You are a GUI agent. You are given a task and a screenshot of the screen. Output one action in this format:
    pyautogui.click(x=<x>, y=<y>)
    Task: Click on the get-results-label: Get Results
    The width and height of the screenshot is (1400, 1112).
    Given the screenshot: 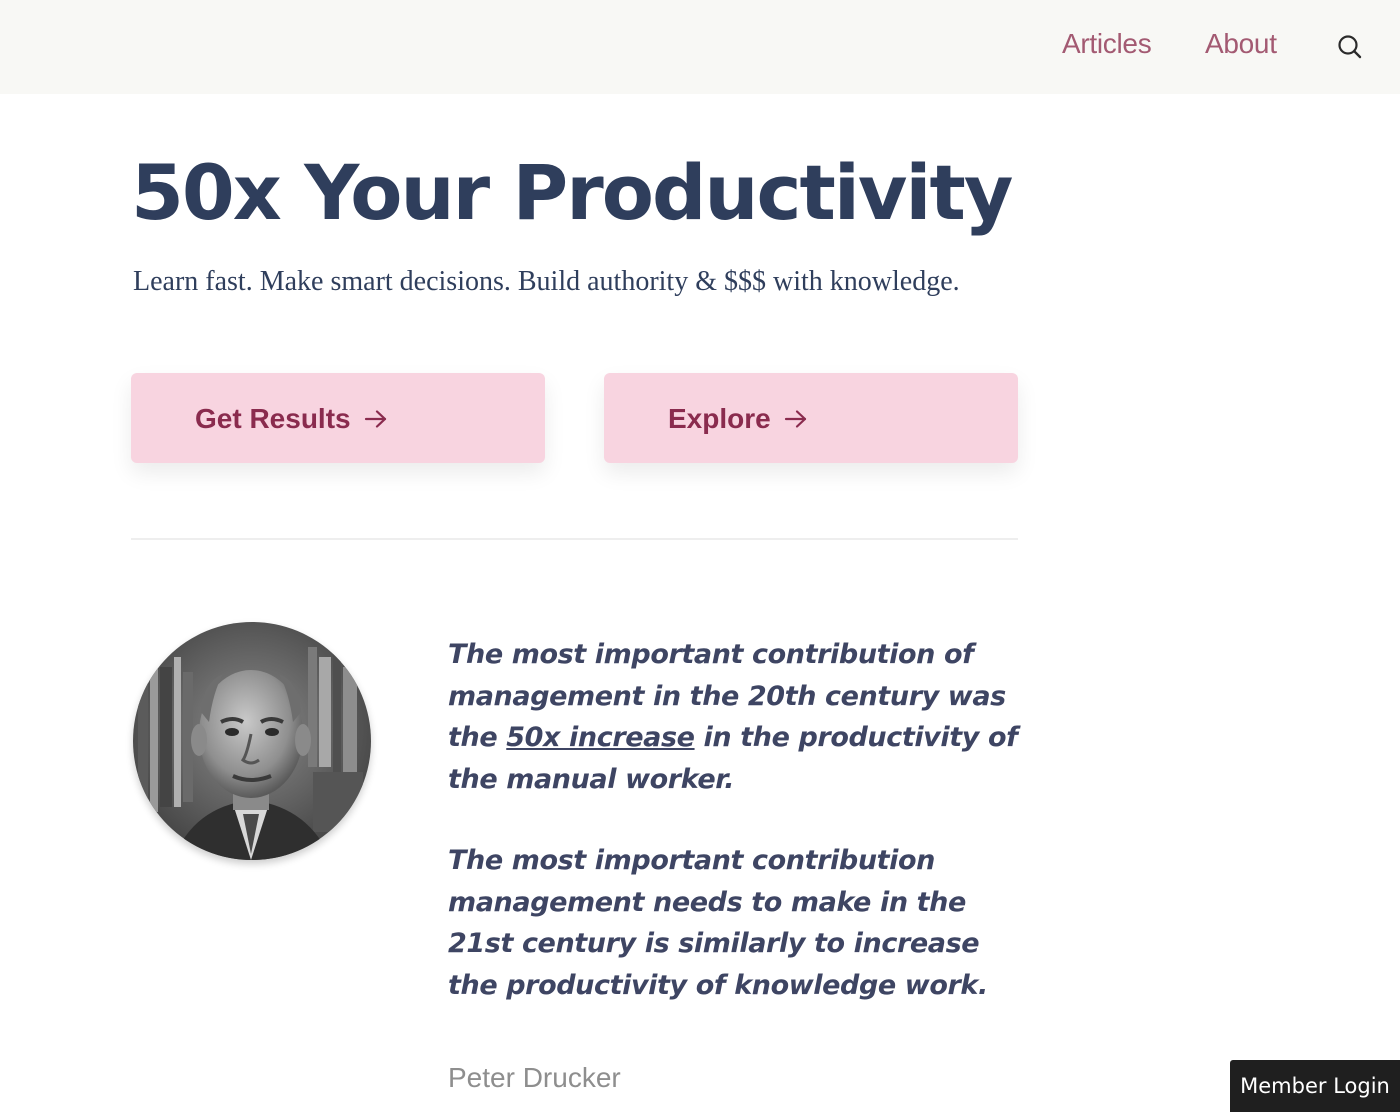 What is the action you would take?
    pyautogui.click(x=273, y=418)
    